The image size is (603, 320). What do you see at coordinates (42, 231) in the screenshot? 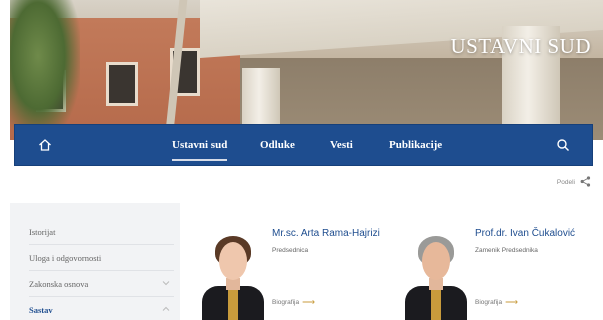
I see `sidebar-item-label: Istorijat` at bounding box center [42, 231].